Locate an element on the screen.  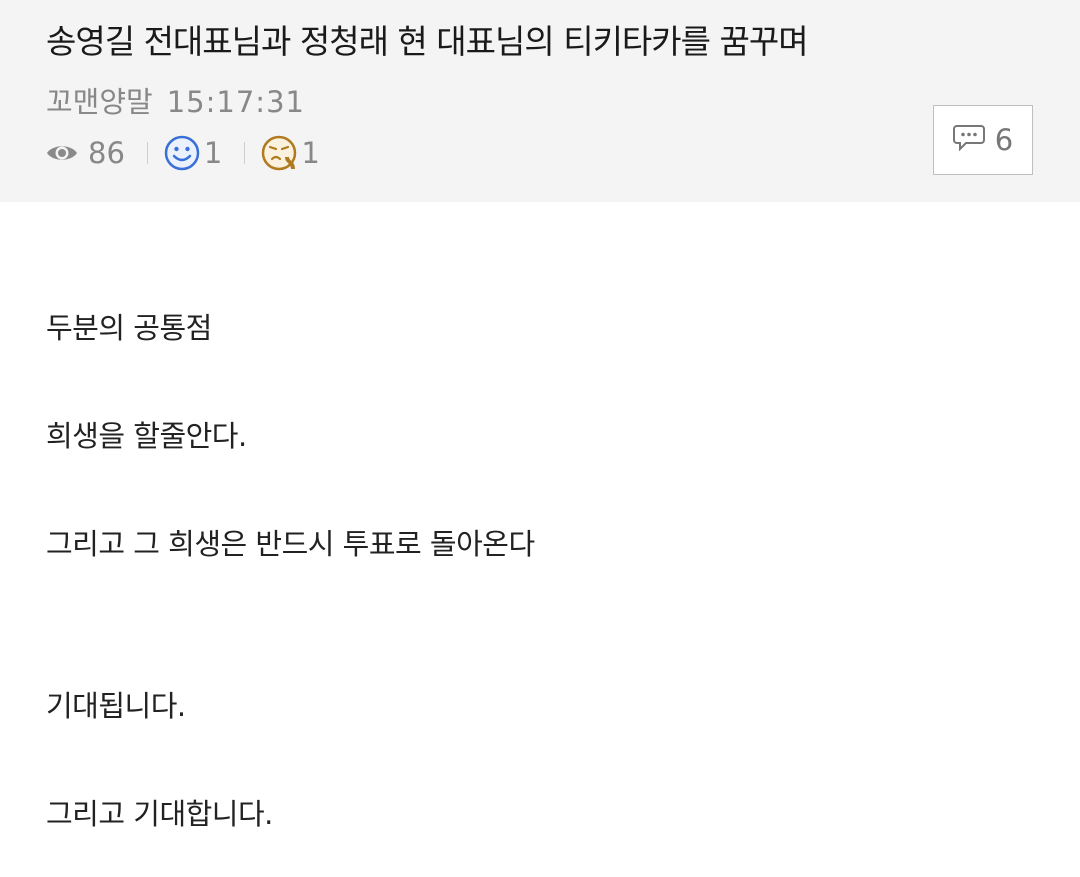
like-count: 1 is located at coordinates (213, 153).